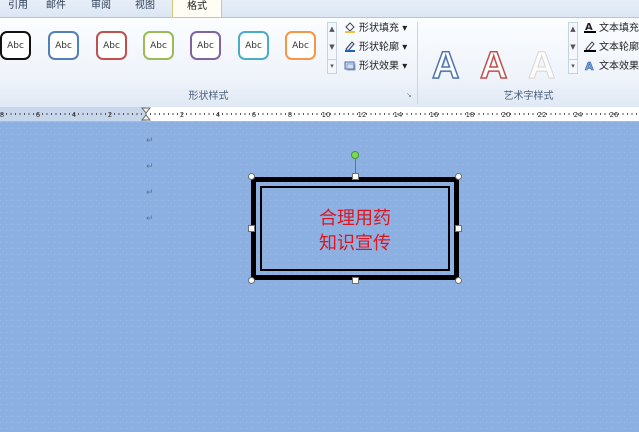  I want to click on shape-styles-group-label: 形状样式, so click(208, 96).